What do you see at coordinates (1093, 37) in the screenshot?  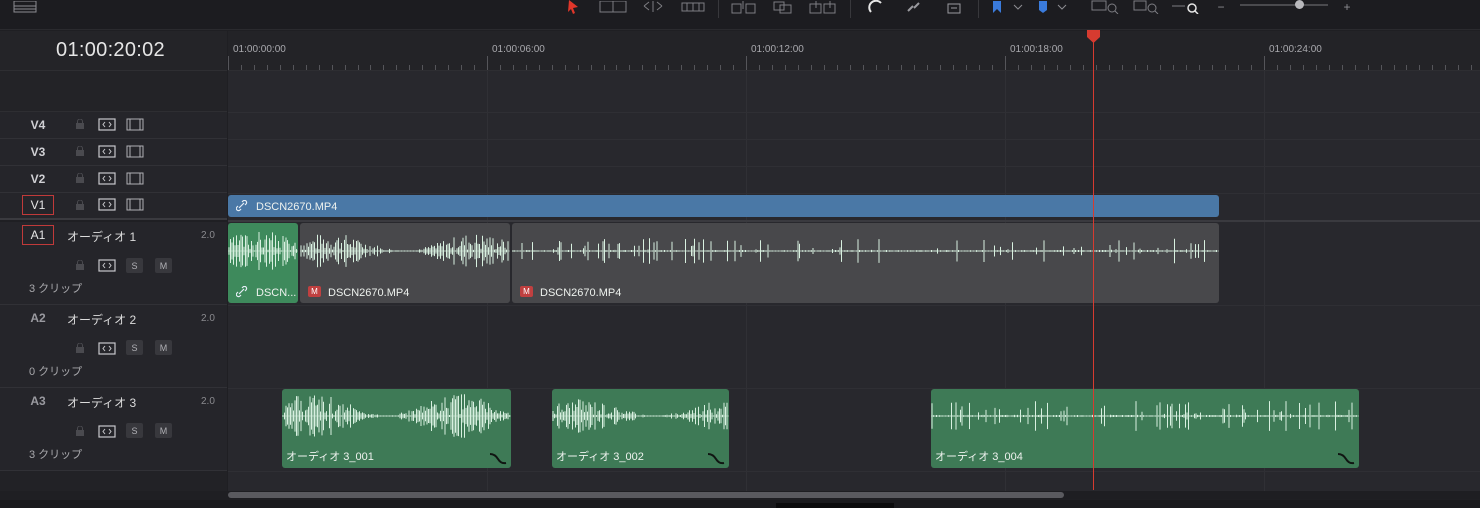 I see `playhead-handle-icon` at bounding box center [1093, 37].